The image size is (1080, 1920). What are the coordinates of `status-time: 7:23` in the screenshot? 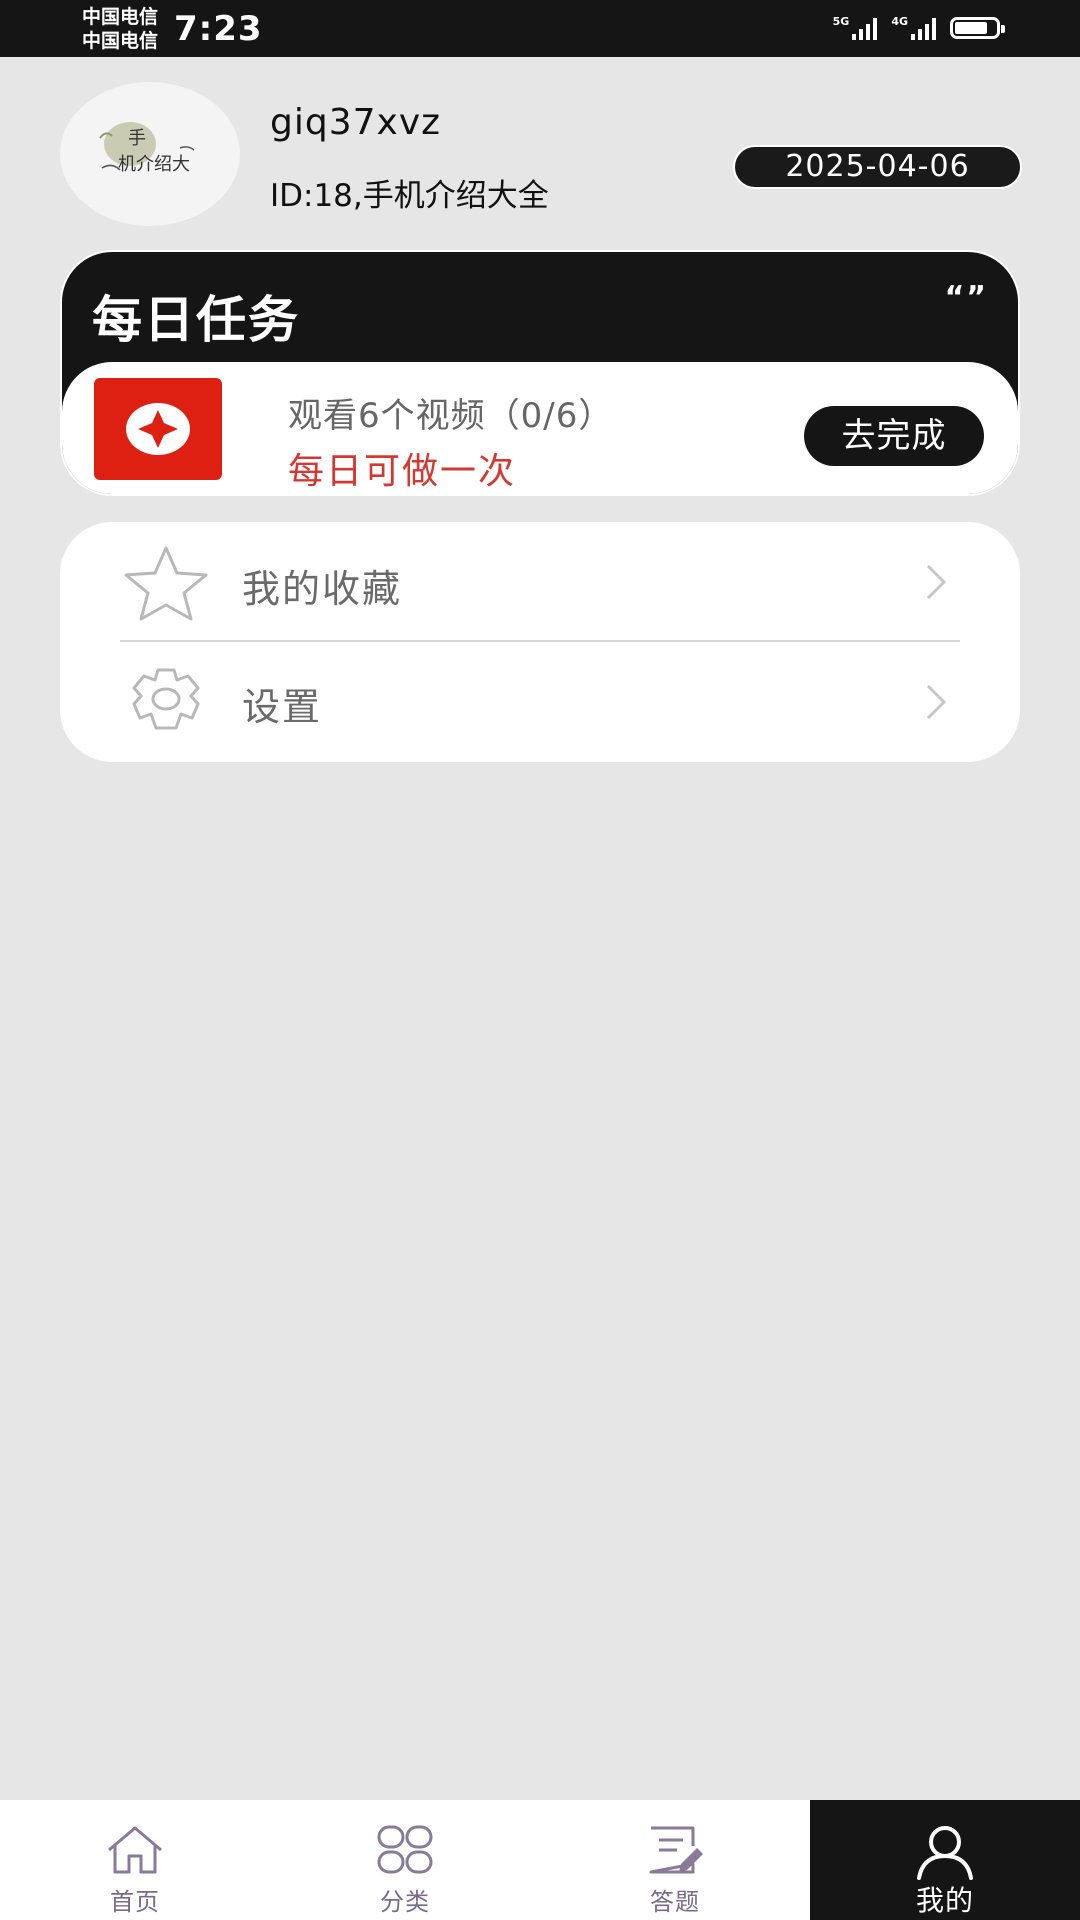 It's located at (218, 29).